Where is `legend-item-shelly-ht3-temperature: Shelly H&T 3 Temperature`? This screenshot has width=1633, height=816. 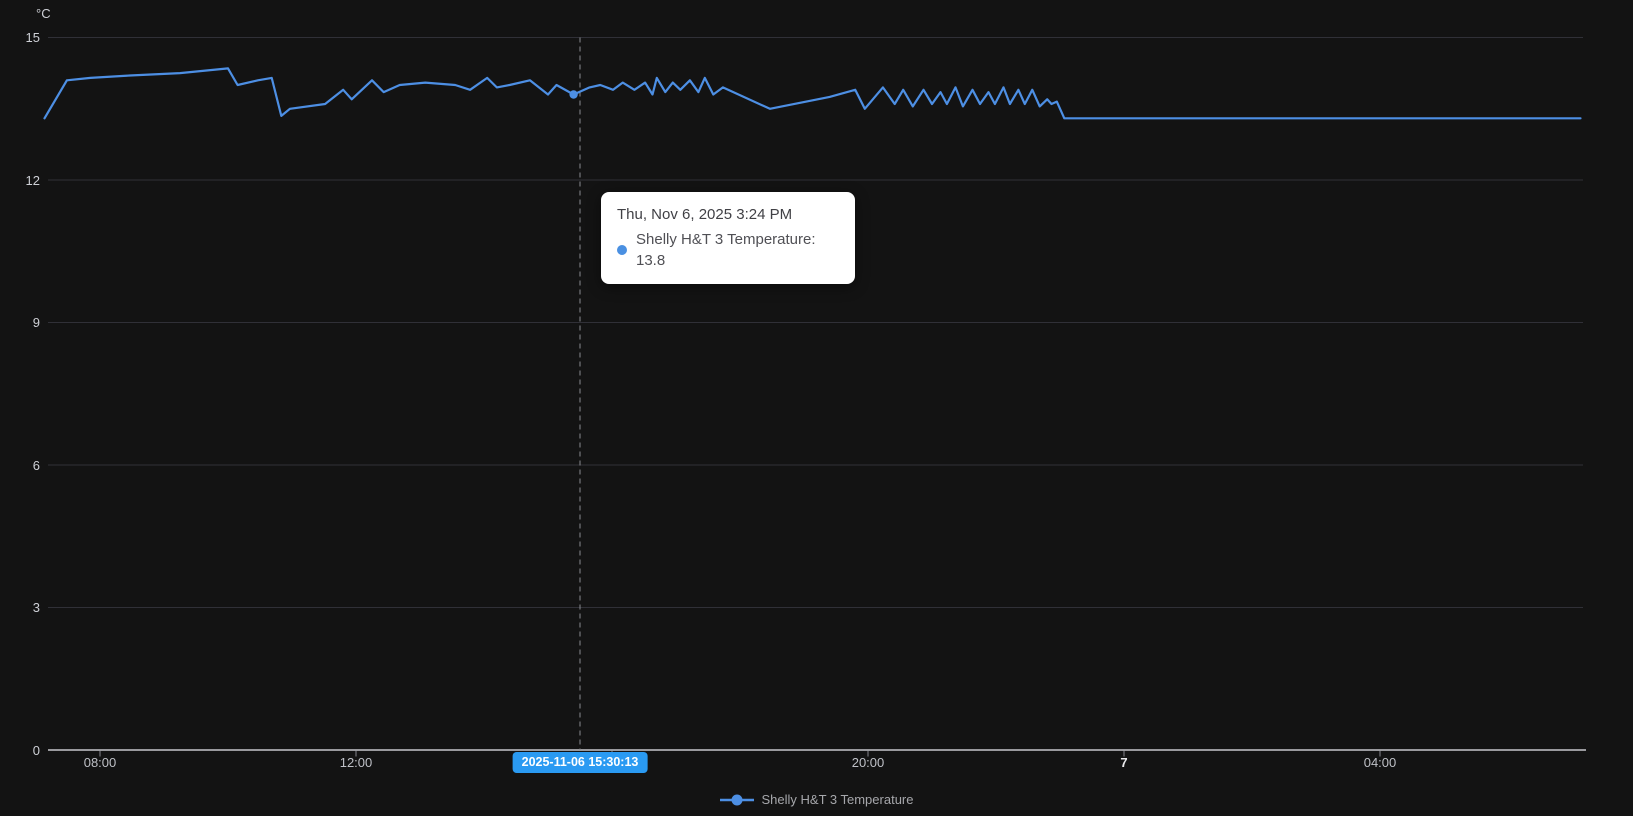 legend-item-shelly-ht3-temperature: Shelly H&T 3 Temperature is located at coordinates (816, 799).